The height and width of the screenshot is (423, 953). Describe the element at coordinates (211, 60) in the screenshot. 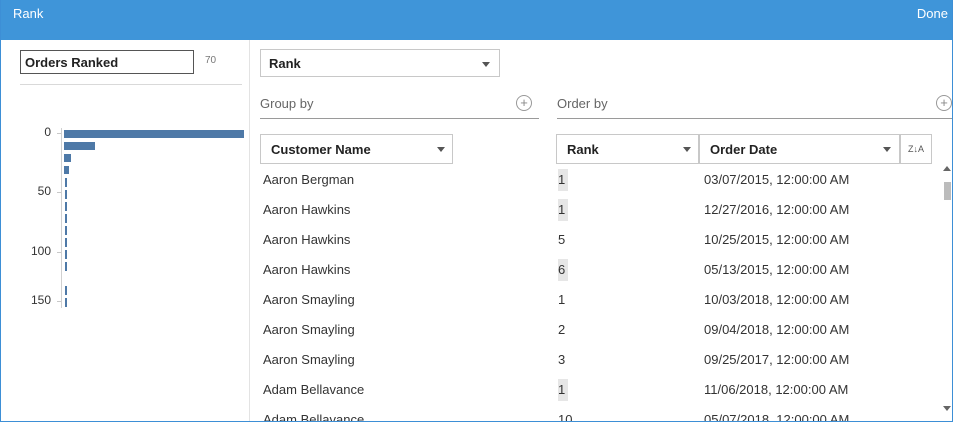

I see `character-count: 70` at that location.